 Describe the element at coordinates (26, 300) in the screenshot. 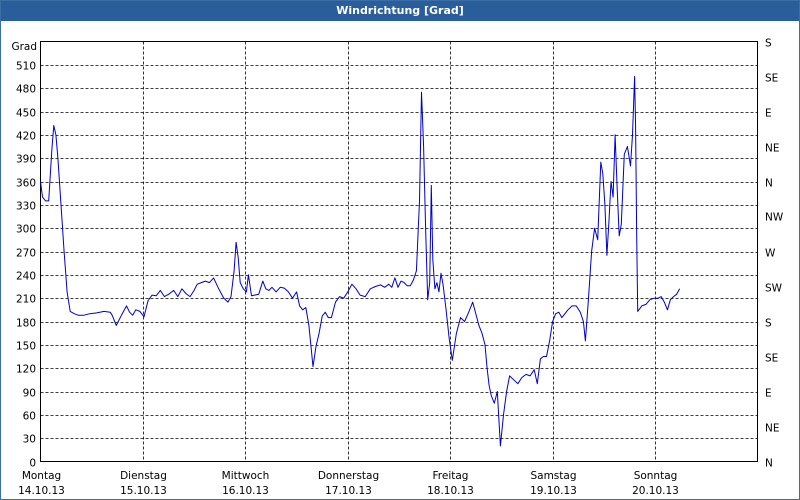

I see `y-tick-label: 210` at that location.